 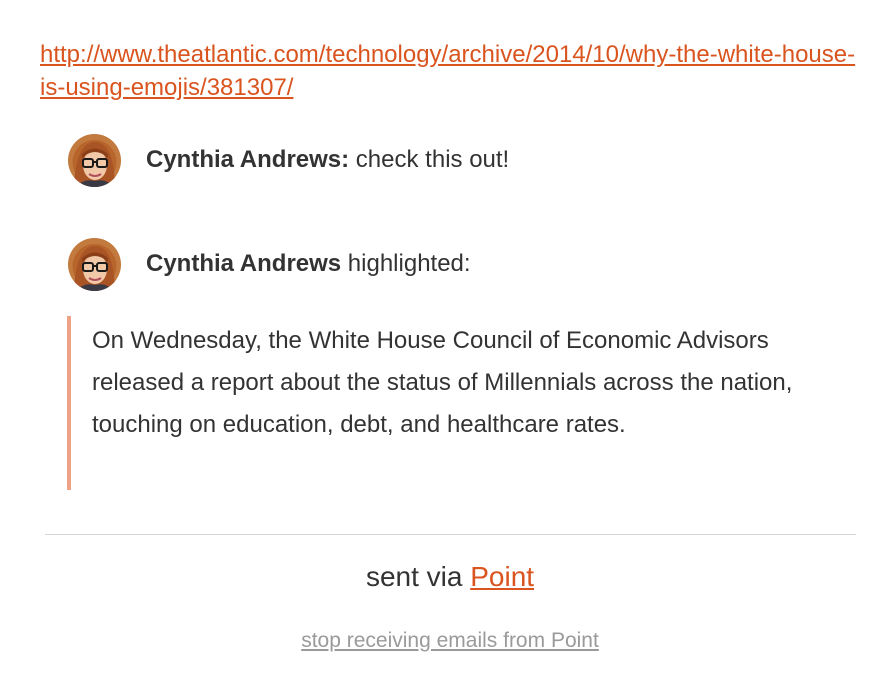 What do you see at coordinates (244, 263) in the screenshot?
I see `comment-author: Cynthia Andrews` at bounding box center [244, 263].